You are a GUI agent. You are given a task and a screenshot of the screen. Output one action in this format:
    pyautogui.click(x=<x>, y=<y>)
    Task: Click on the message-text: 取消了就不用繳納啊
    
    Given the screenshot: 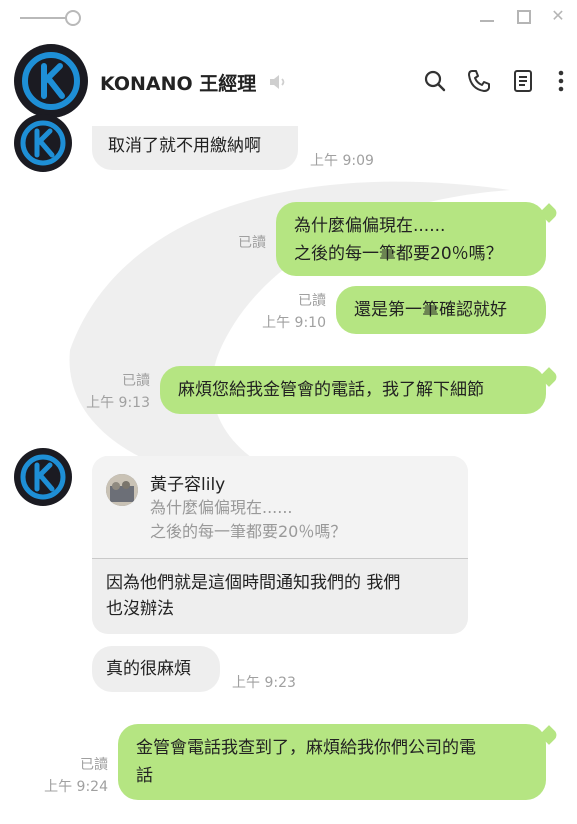 What is the action you would take?
    pyautogui.click(x=184, y=146)
    